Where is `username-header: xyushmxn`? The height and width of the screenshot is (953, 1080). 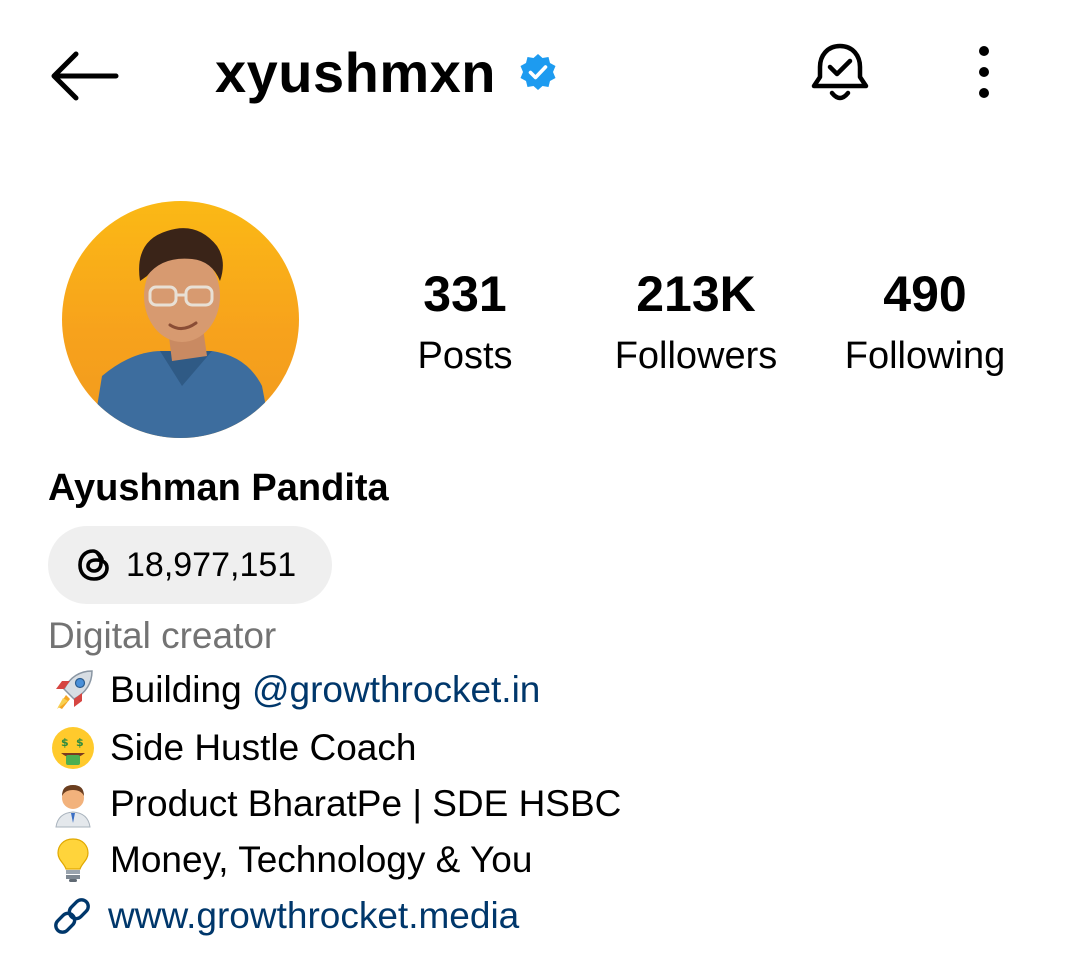 username-header: xyushmxn is located at coordinates (386, 72).